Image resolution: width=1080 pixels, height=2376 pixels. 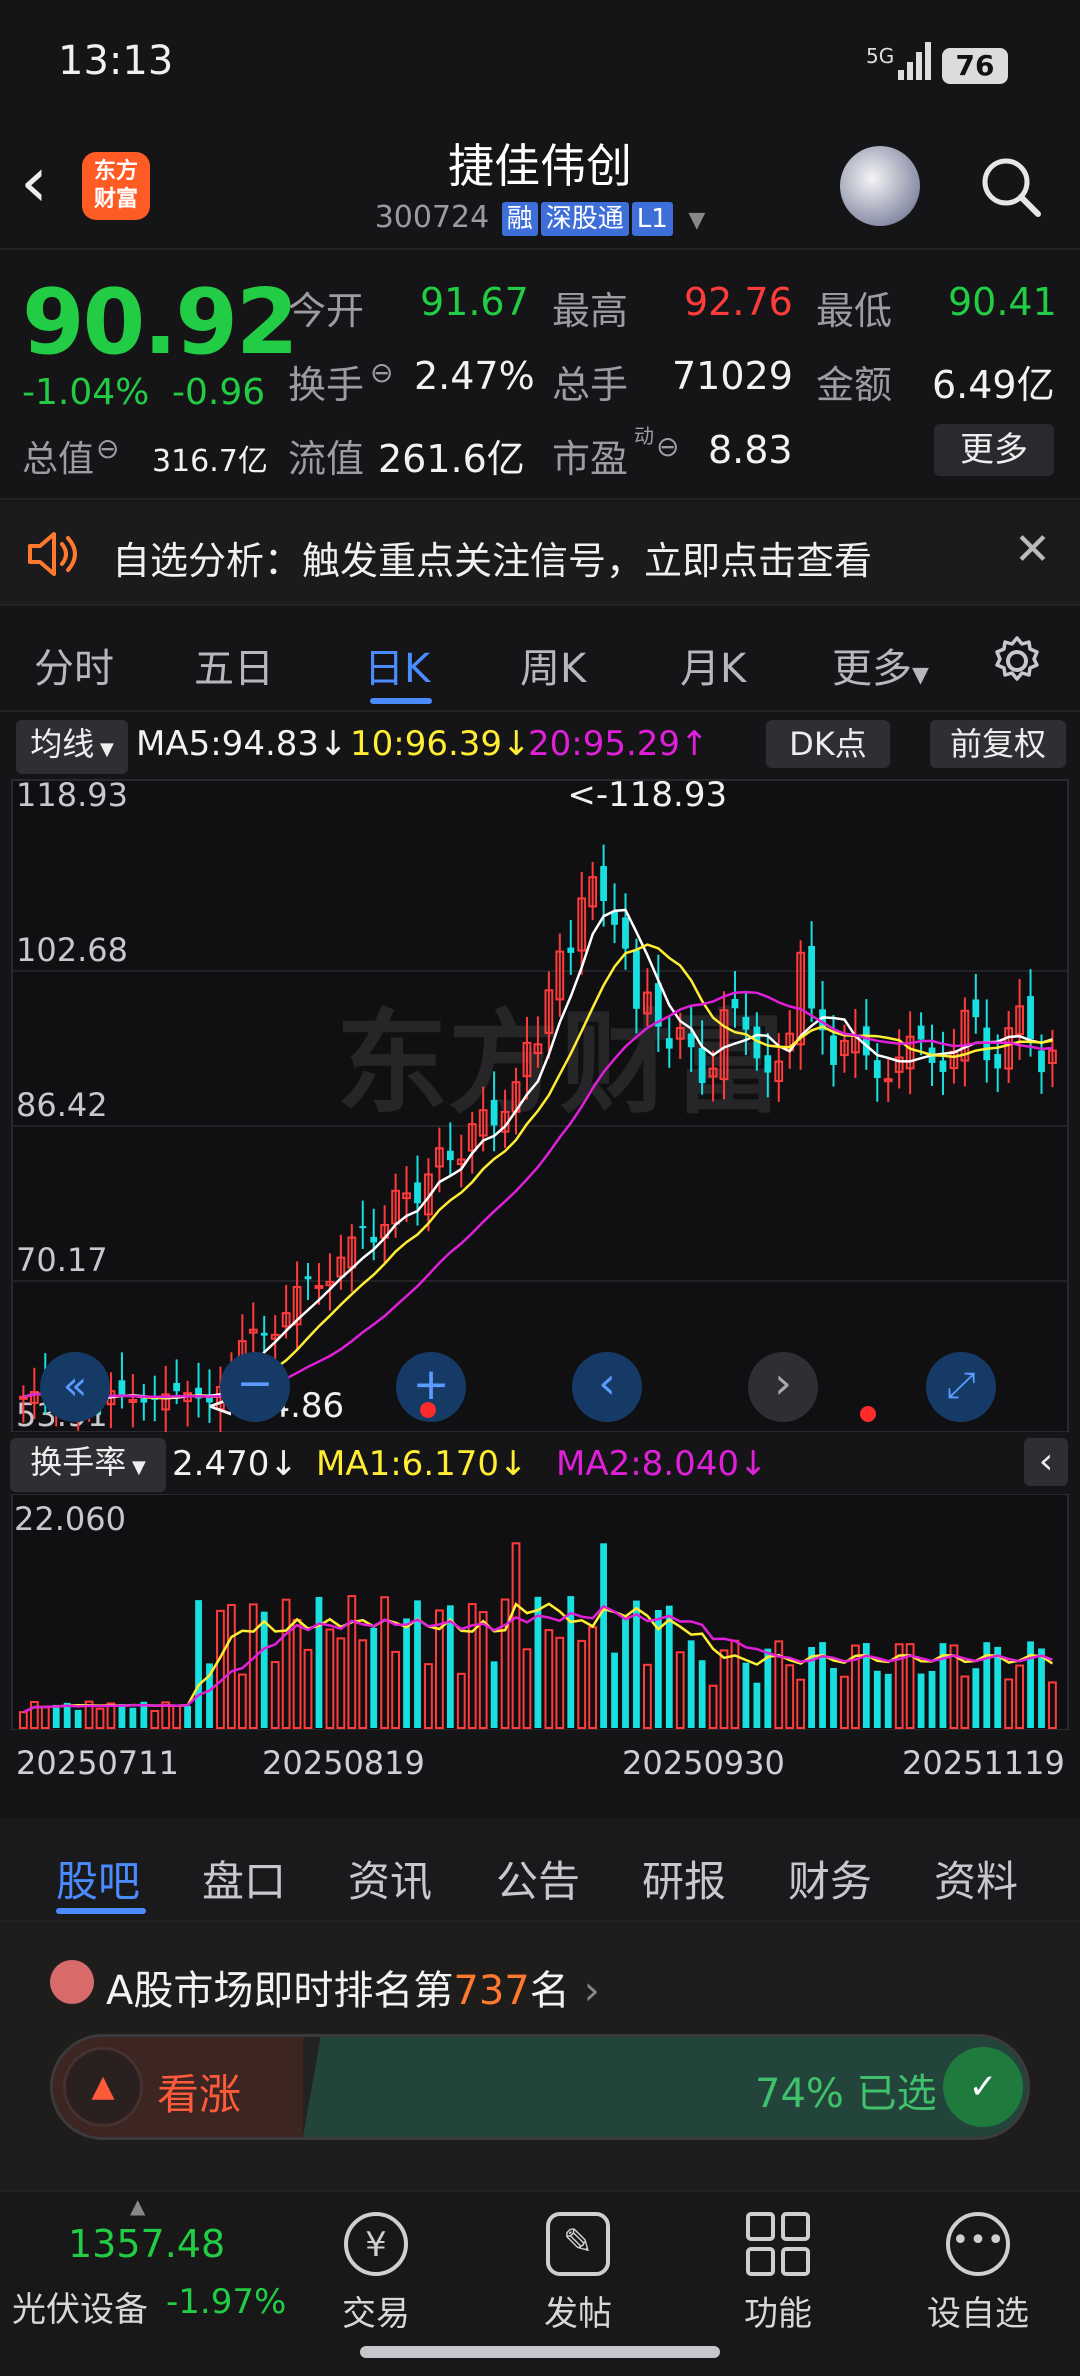 I want to click on nav-watchlist: ••• 设自选, so click(x=978, y=2273).